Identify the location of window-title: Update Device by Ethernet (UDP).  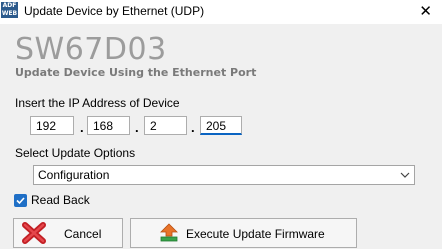
(114, 11).